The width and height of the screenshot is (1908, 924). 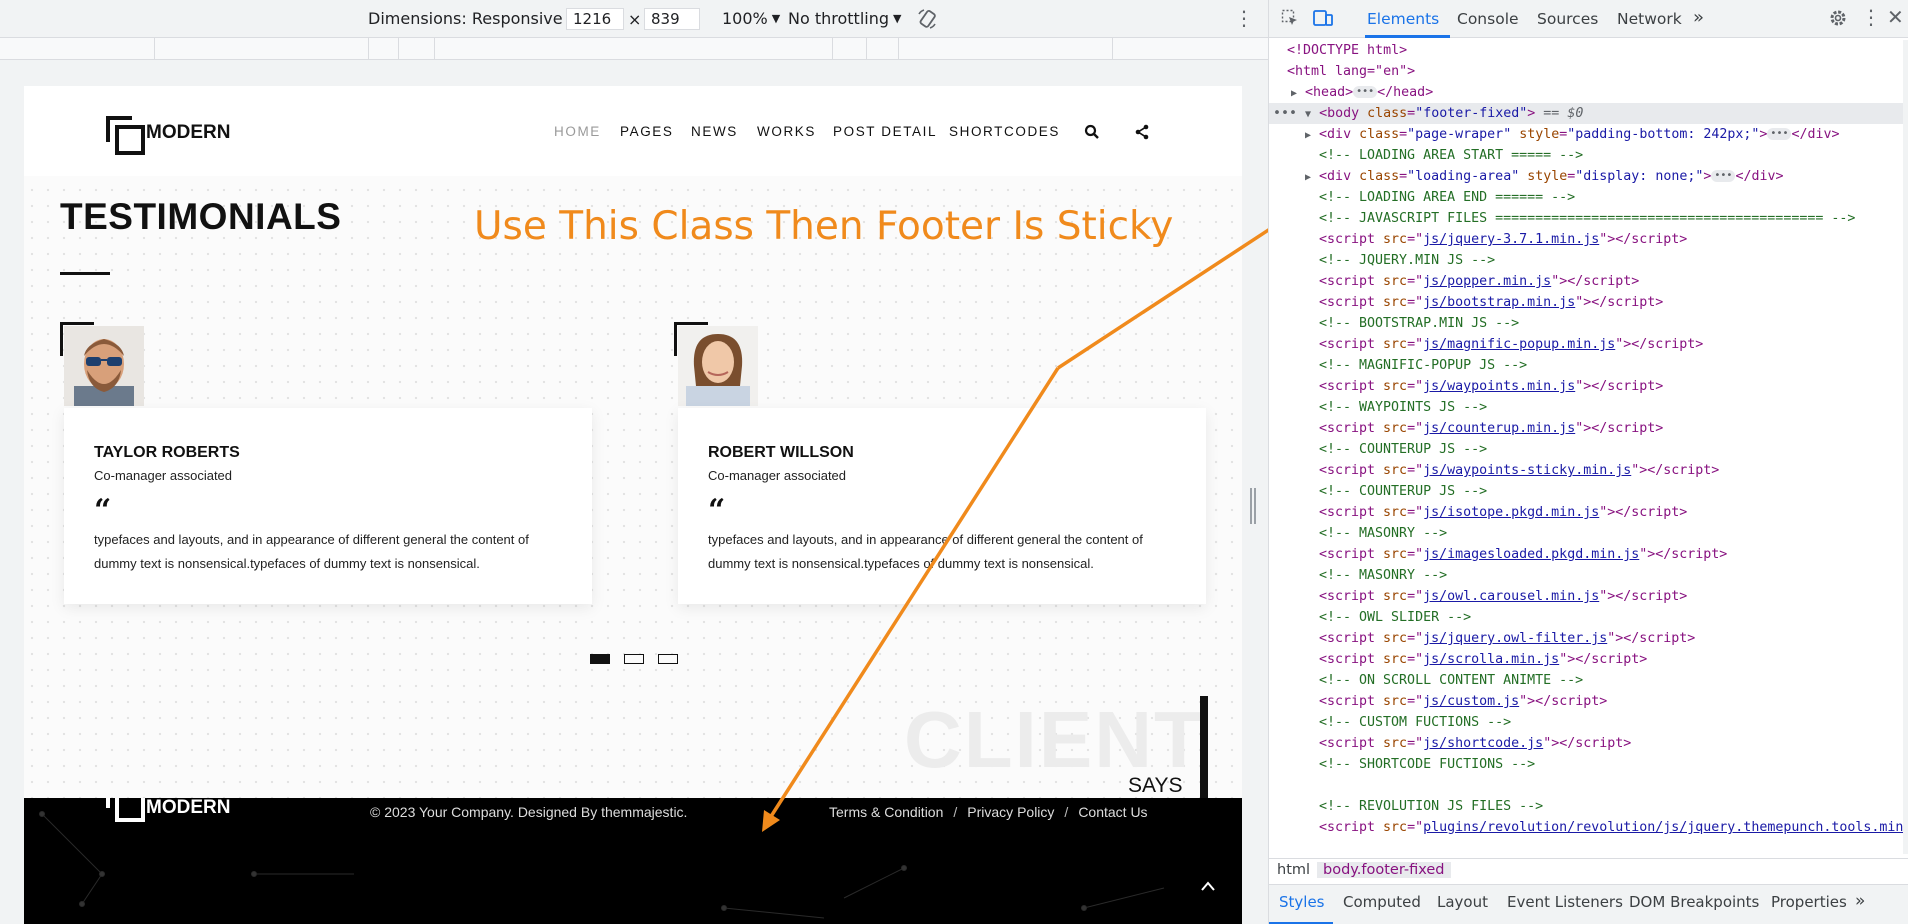 What do you see at coordinates (1462, 902) in the screenshot?
I see `tab-layout: Layout` at bounding box center [1462, 902].